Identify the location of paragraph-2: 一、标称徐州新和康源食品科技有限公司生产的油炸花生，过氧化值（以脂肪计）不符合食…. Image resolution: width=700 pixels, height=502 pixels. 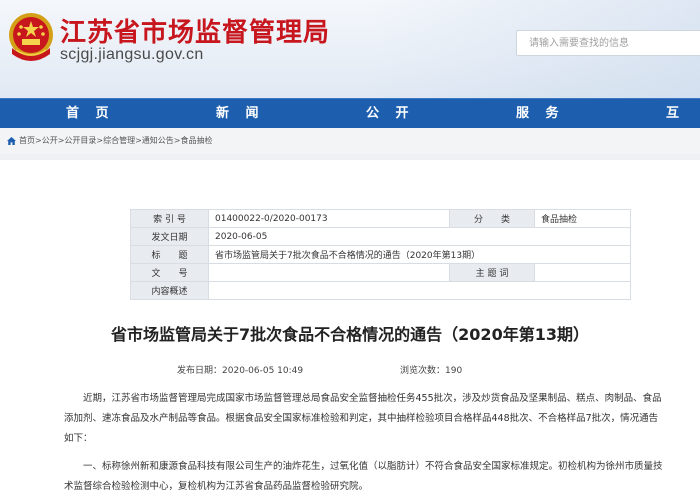
(363, 476).